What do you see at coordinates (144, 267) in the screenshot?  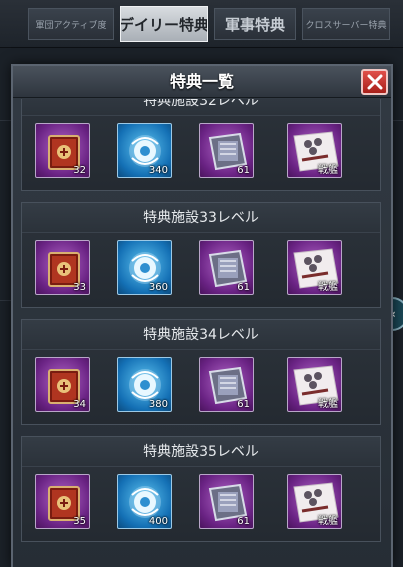 I see `reward-item: 360` at bounding box center [144, 267].